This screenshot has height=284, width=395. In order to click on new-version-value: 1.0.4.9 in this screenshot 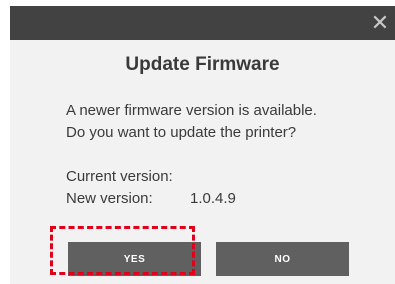, I will do `click(213, 198)`.